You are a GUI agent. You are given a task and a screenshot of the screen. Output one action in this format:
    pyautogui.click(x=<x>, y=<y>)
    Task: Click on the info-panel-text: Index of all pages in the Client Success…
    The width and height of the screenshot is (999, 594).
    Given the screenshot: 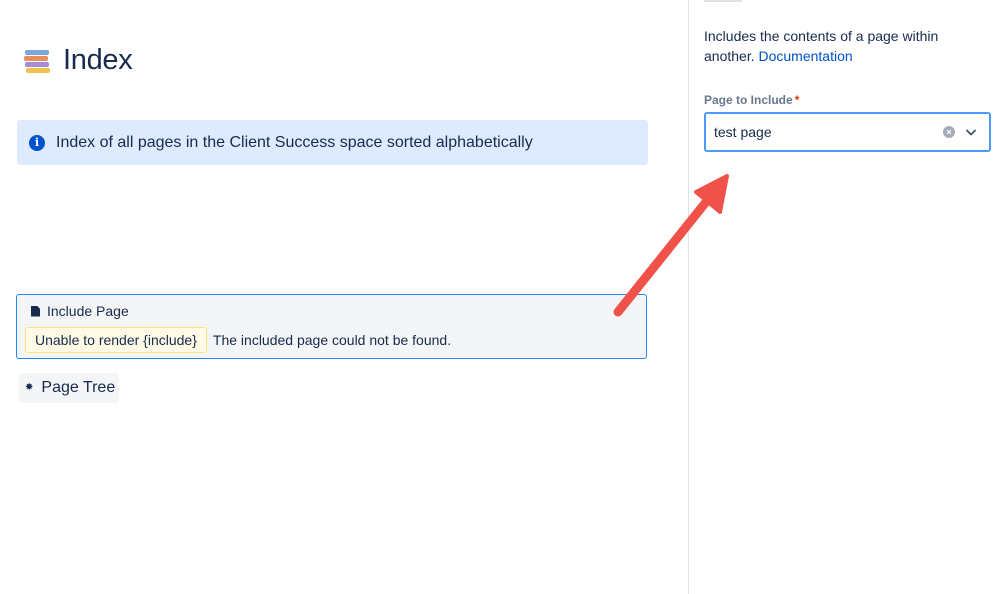 What is the action you would take?
    pyautogui.click(x=294, y=143)
    